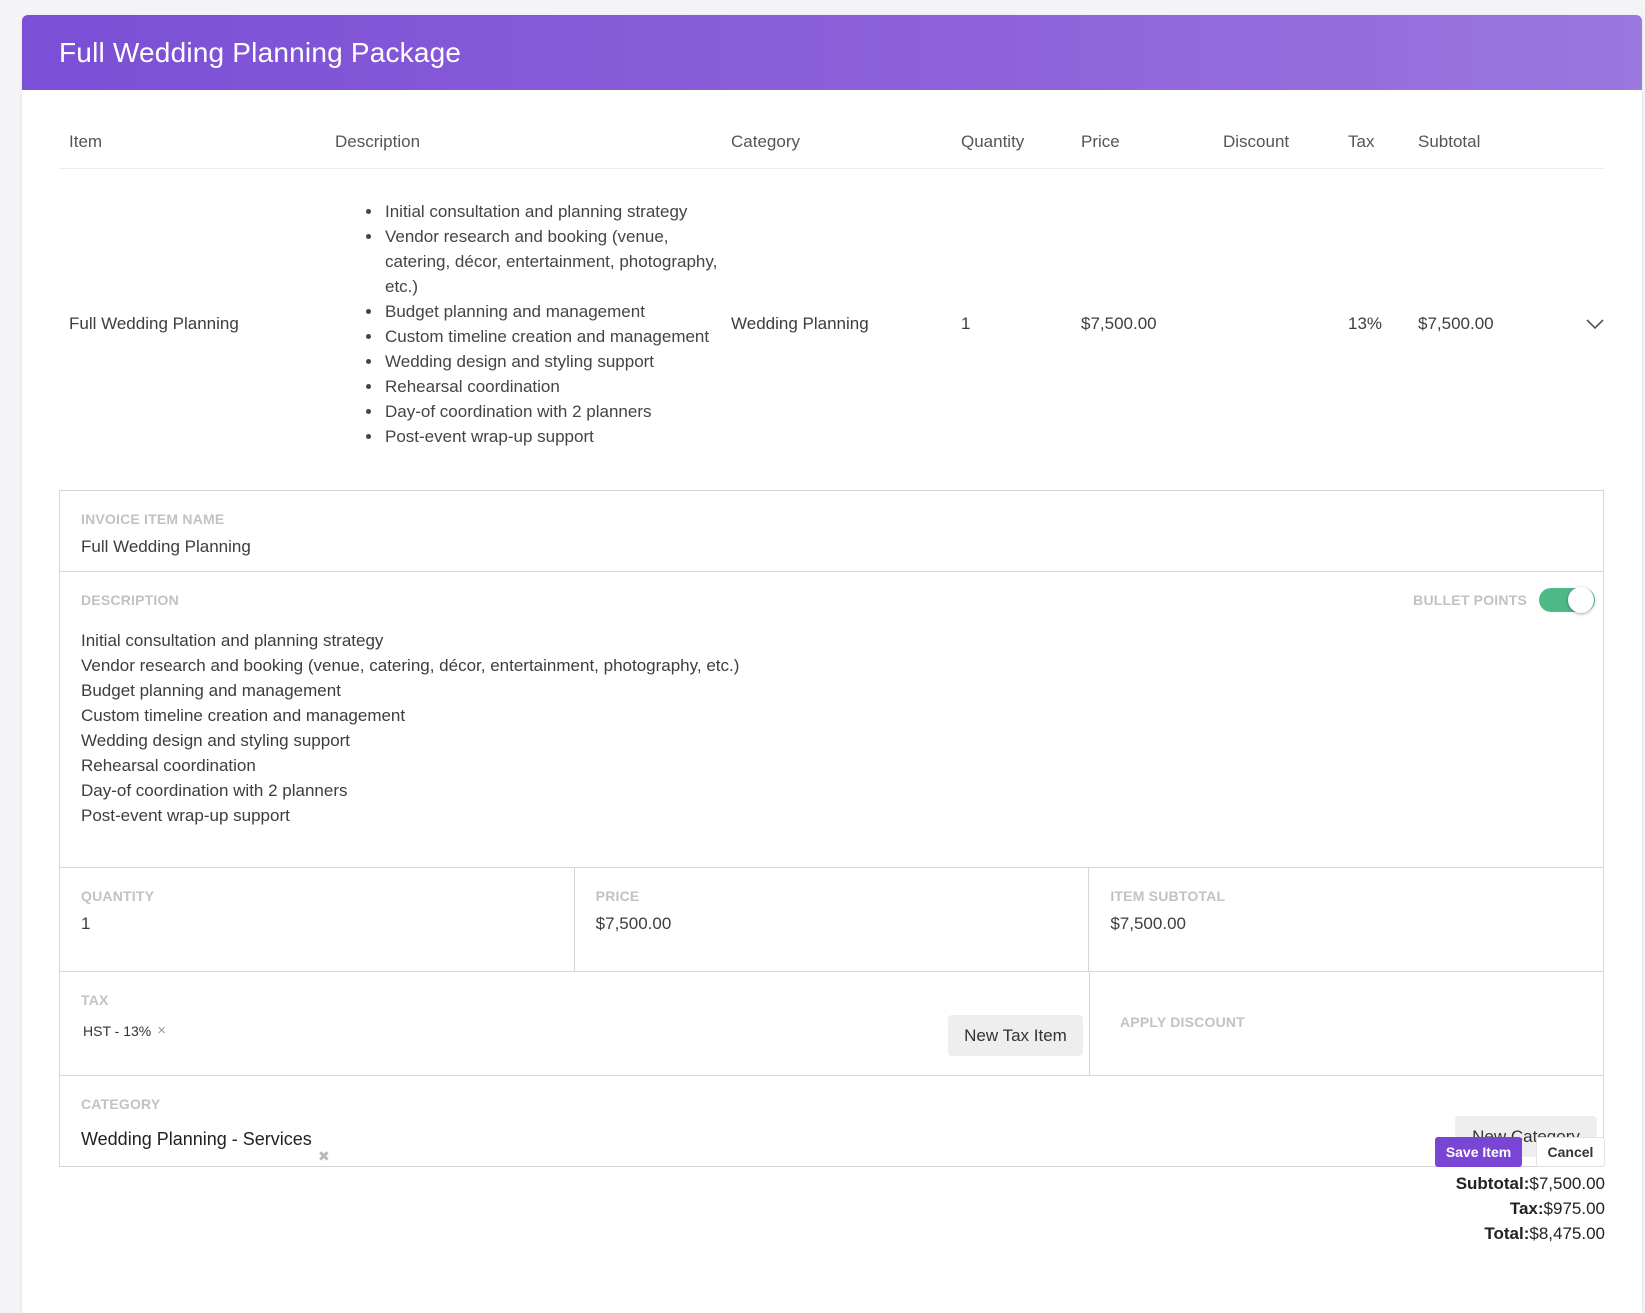  What do you see at coordinates (86, 141) in the screenshot?
I see `column-header-item: Item` at bounding box center [86, 141].